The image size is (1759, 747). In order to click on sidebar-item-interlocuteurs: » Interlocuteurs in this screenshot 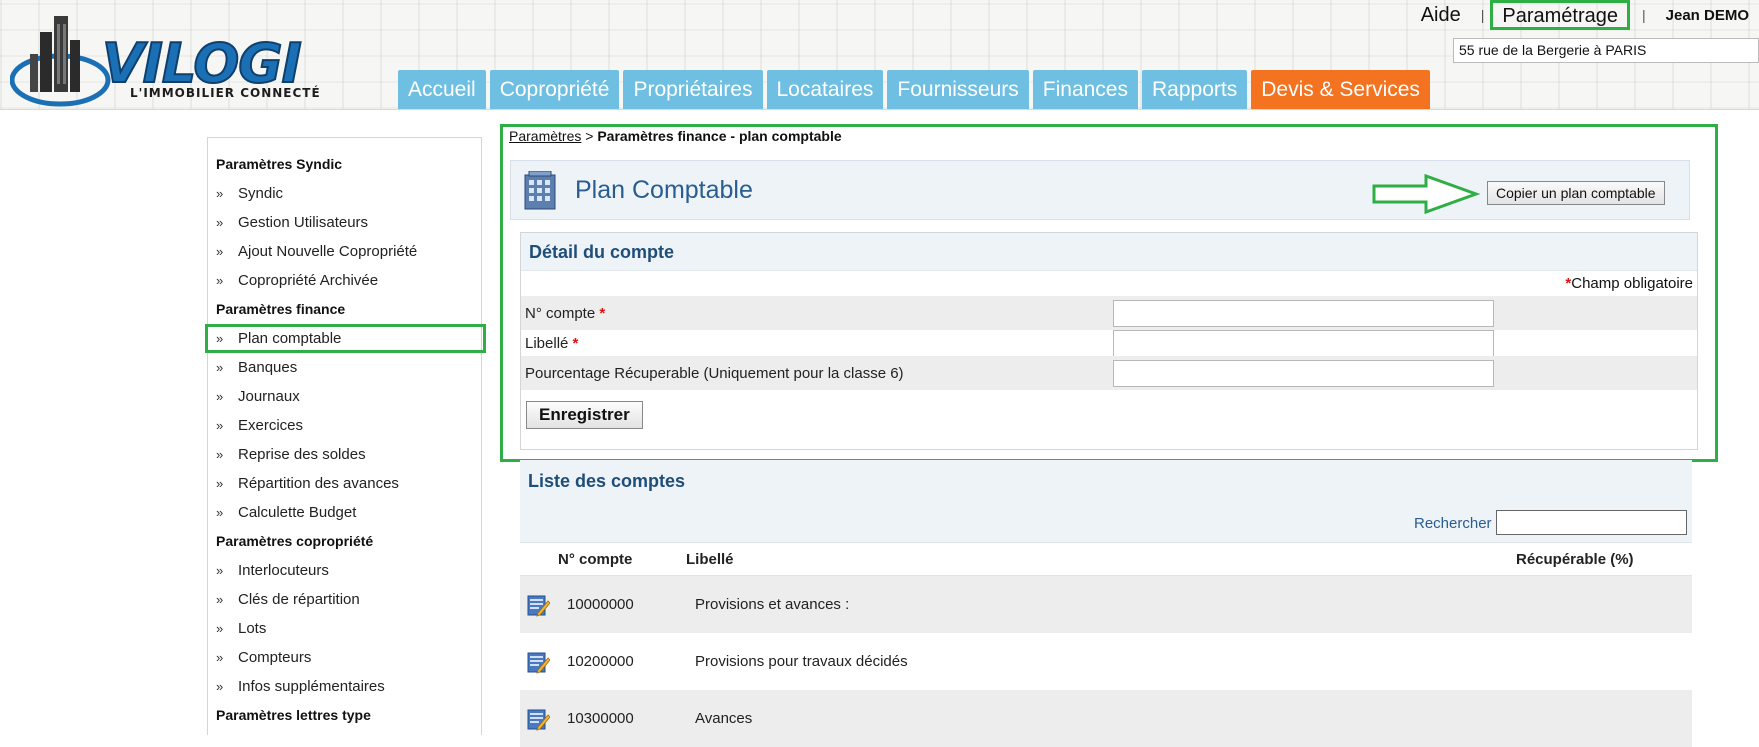, I will do `click(344, 570)`.